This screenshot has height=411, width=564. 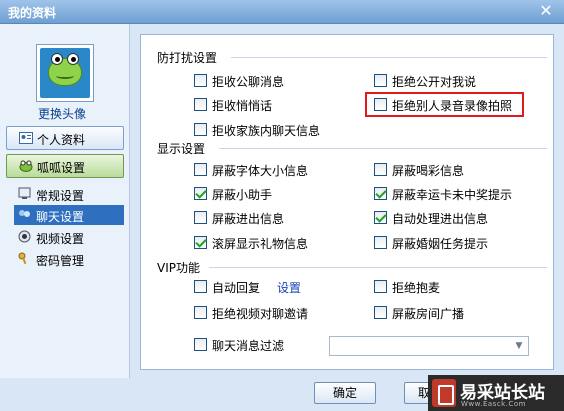 What do you see at coordinates (428, 314) in the screenshot?
I see `option-label: 屏蔽房间广播` at bounding box center [428, 314].